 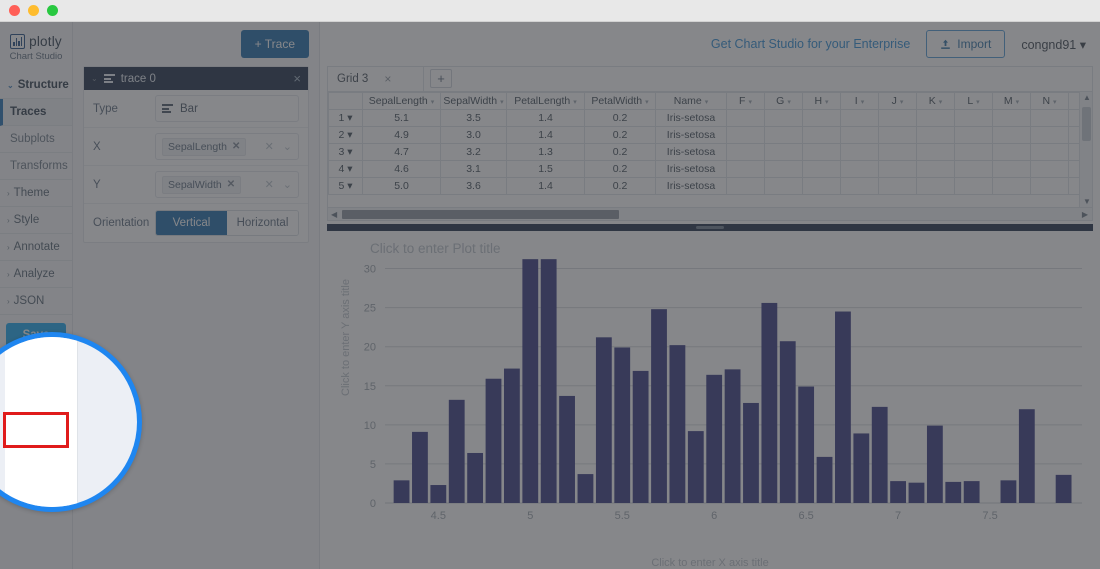 What do you see at coordinates (36, 301) in the screenshot?
I see `sidebar-section-json: › JSON` at bounding box center [36, 301].